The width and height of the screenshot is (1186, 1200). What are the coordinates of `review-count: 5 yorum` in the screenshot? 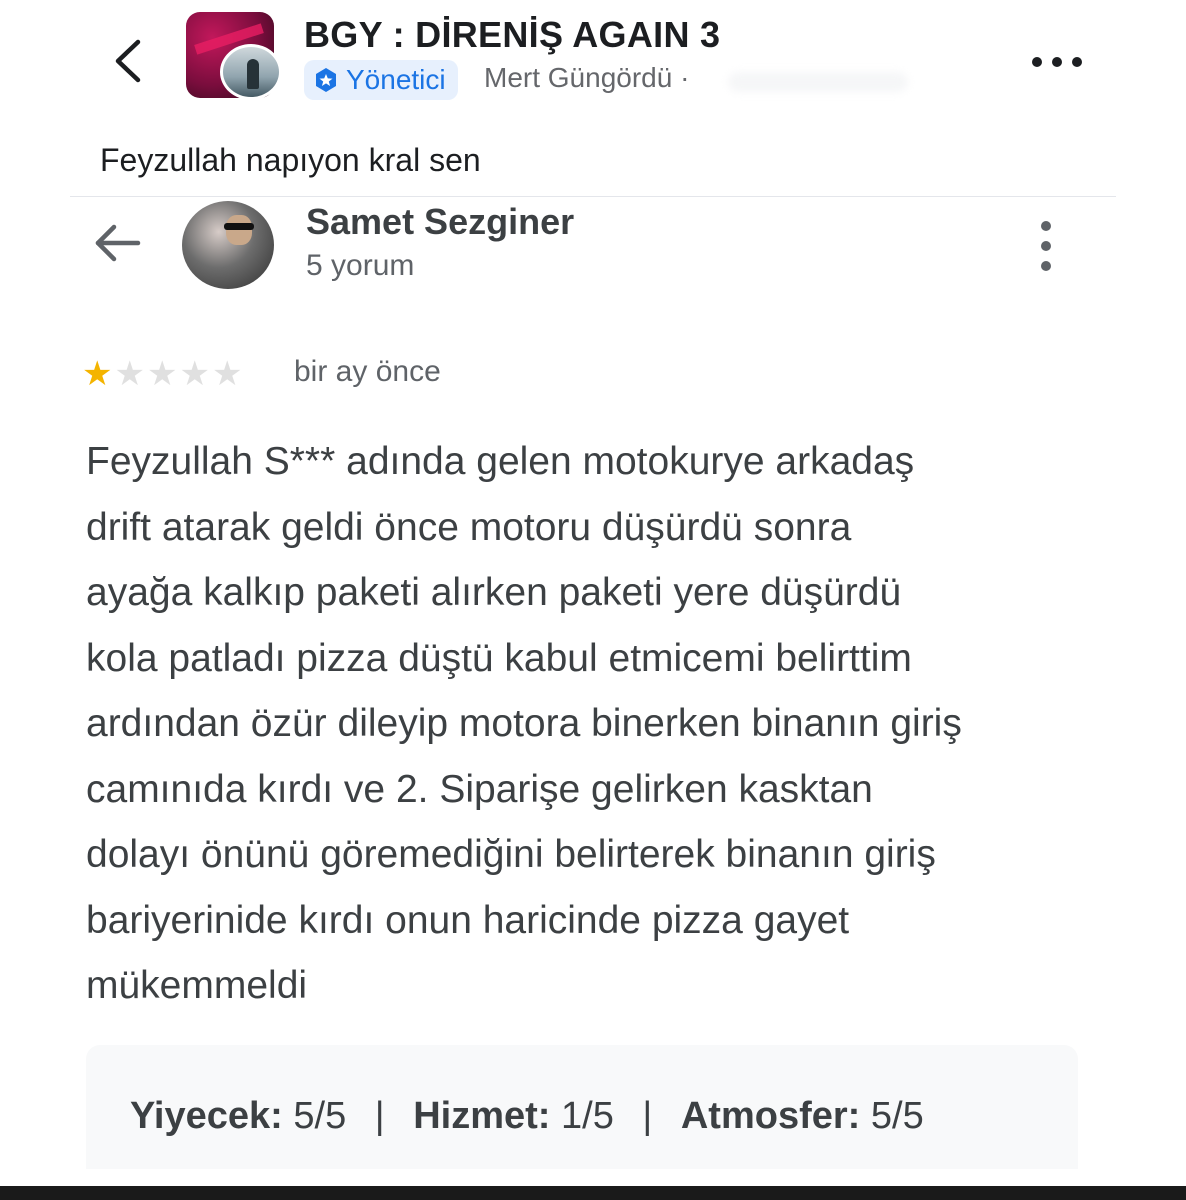 It's located at (360, 265).